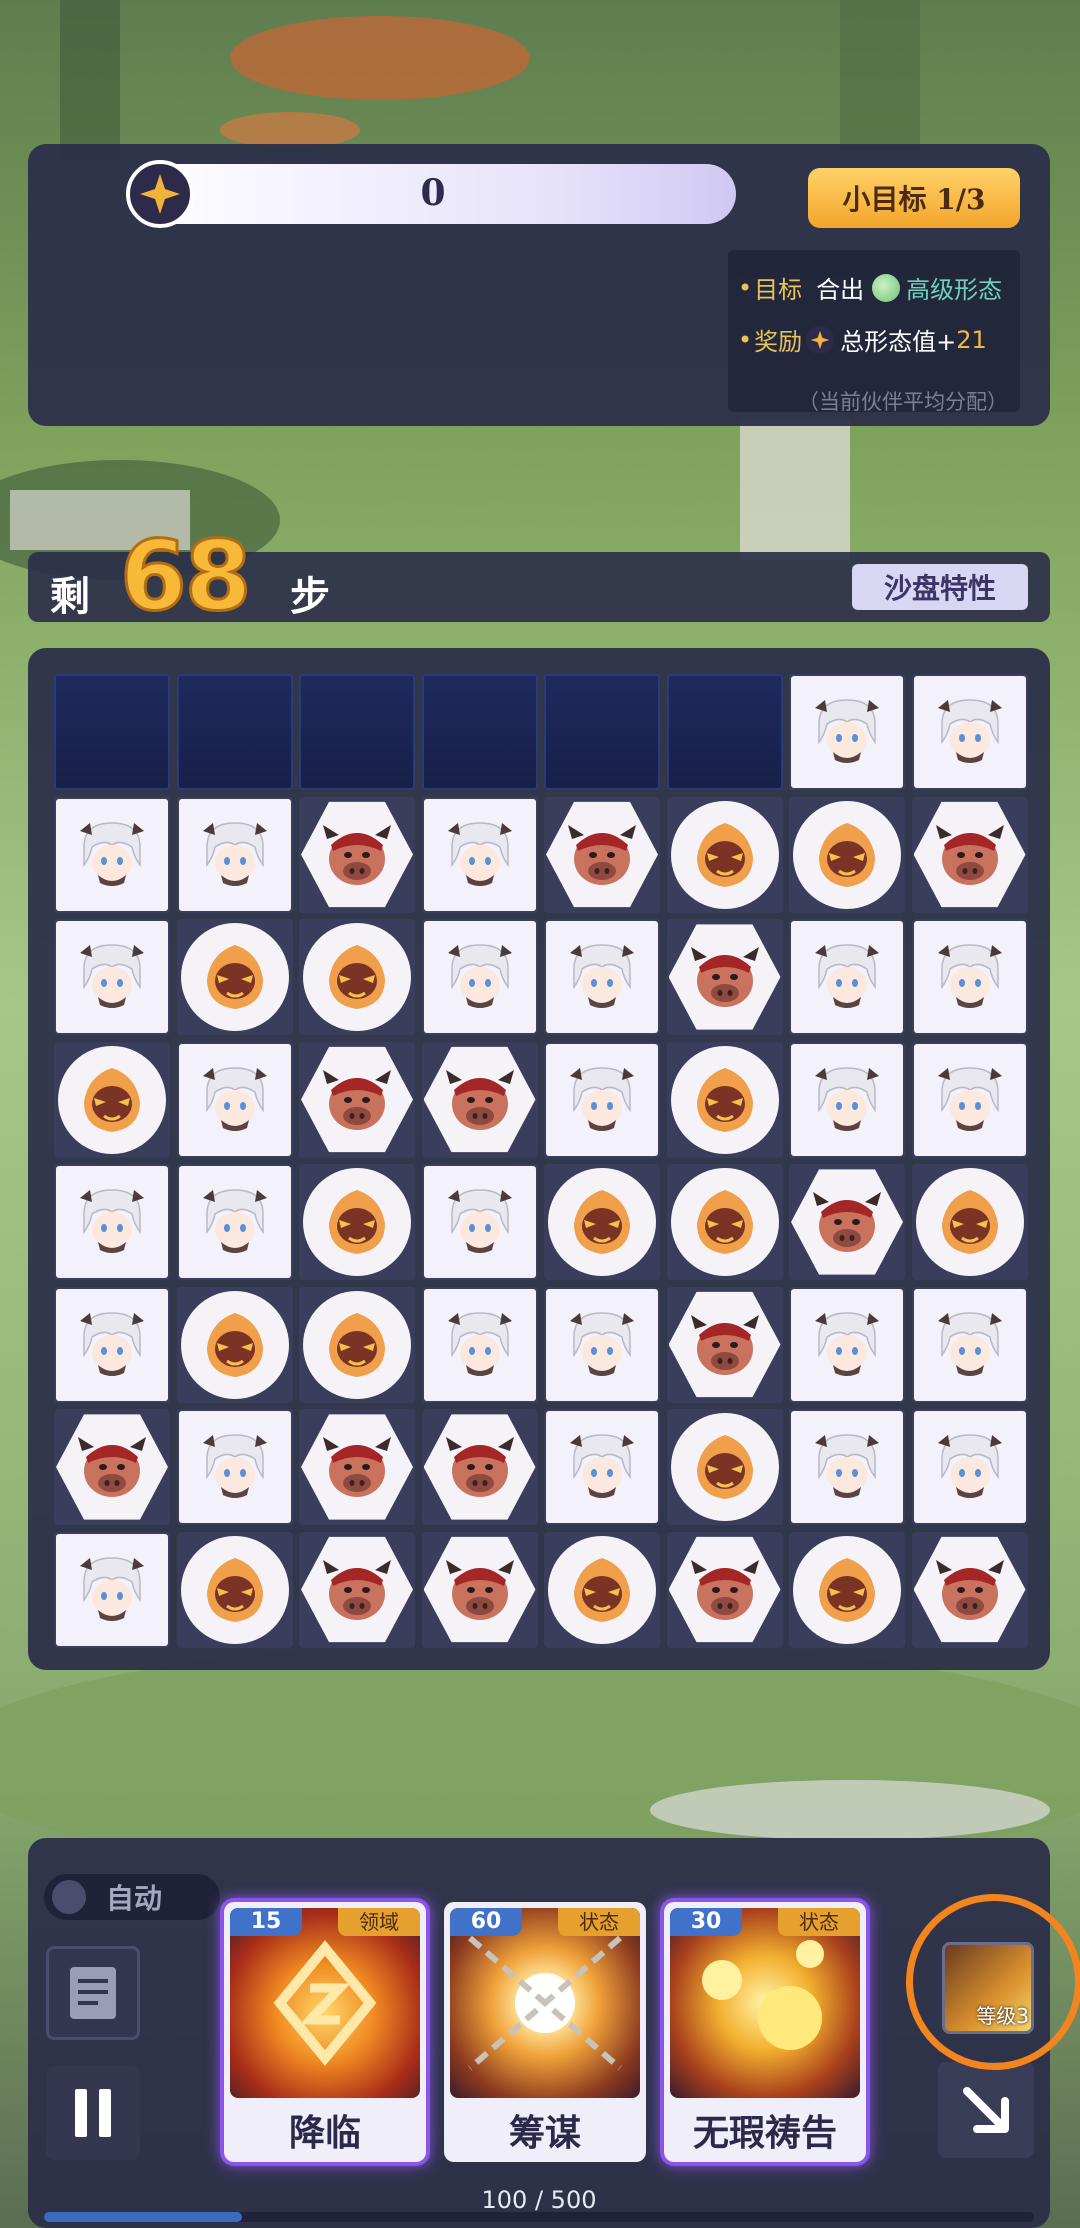  Describe the element at coordinates (971, 339) in the screenshot. I see `reward-amount: 21` at that location.